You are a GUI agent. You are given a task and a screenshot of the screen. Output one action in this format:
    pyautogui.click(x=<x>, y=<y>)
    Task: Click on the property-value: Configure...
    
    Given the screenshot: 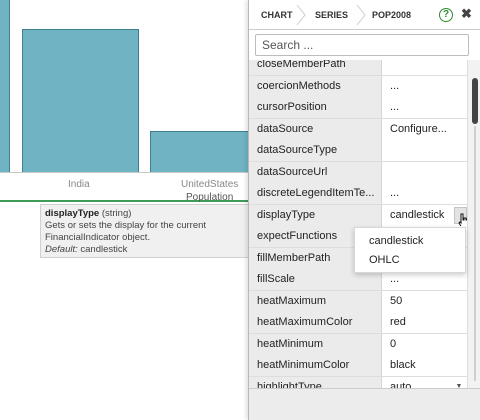 What is the action you would take?
    pyautogui.click(x=424, y=129)
    